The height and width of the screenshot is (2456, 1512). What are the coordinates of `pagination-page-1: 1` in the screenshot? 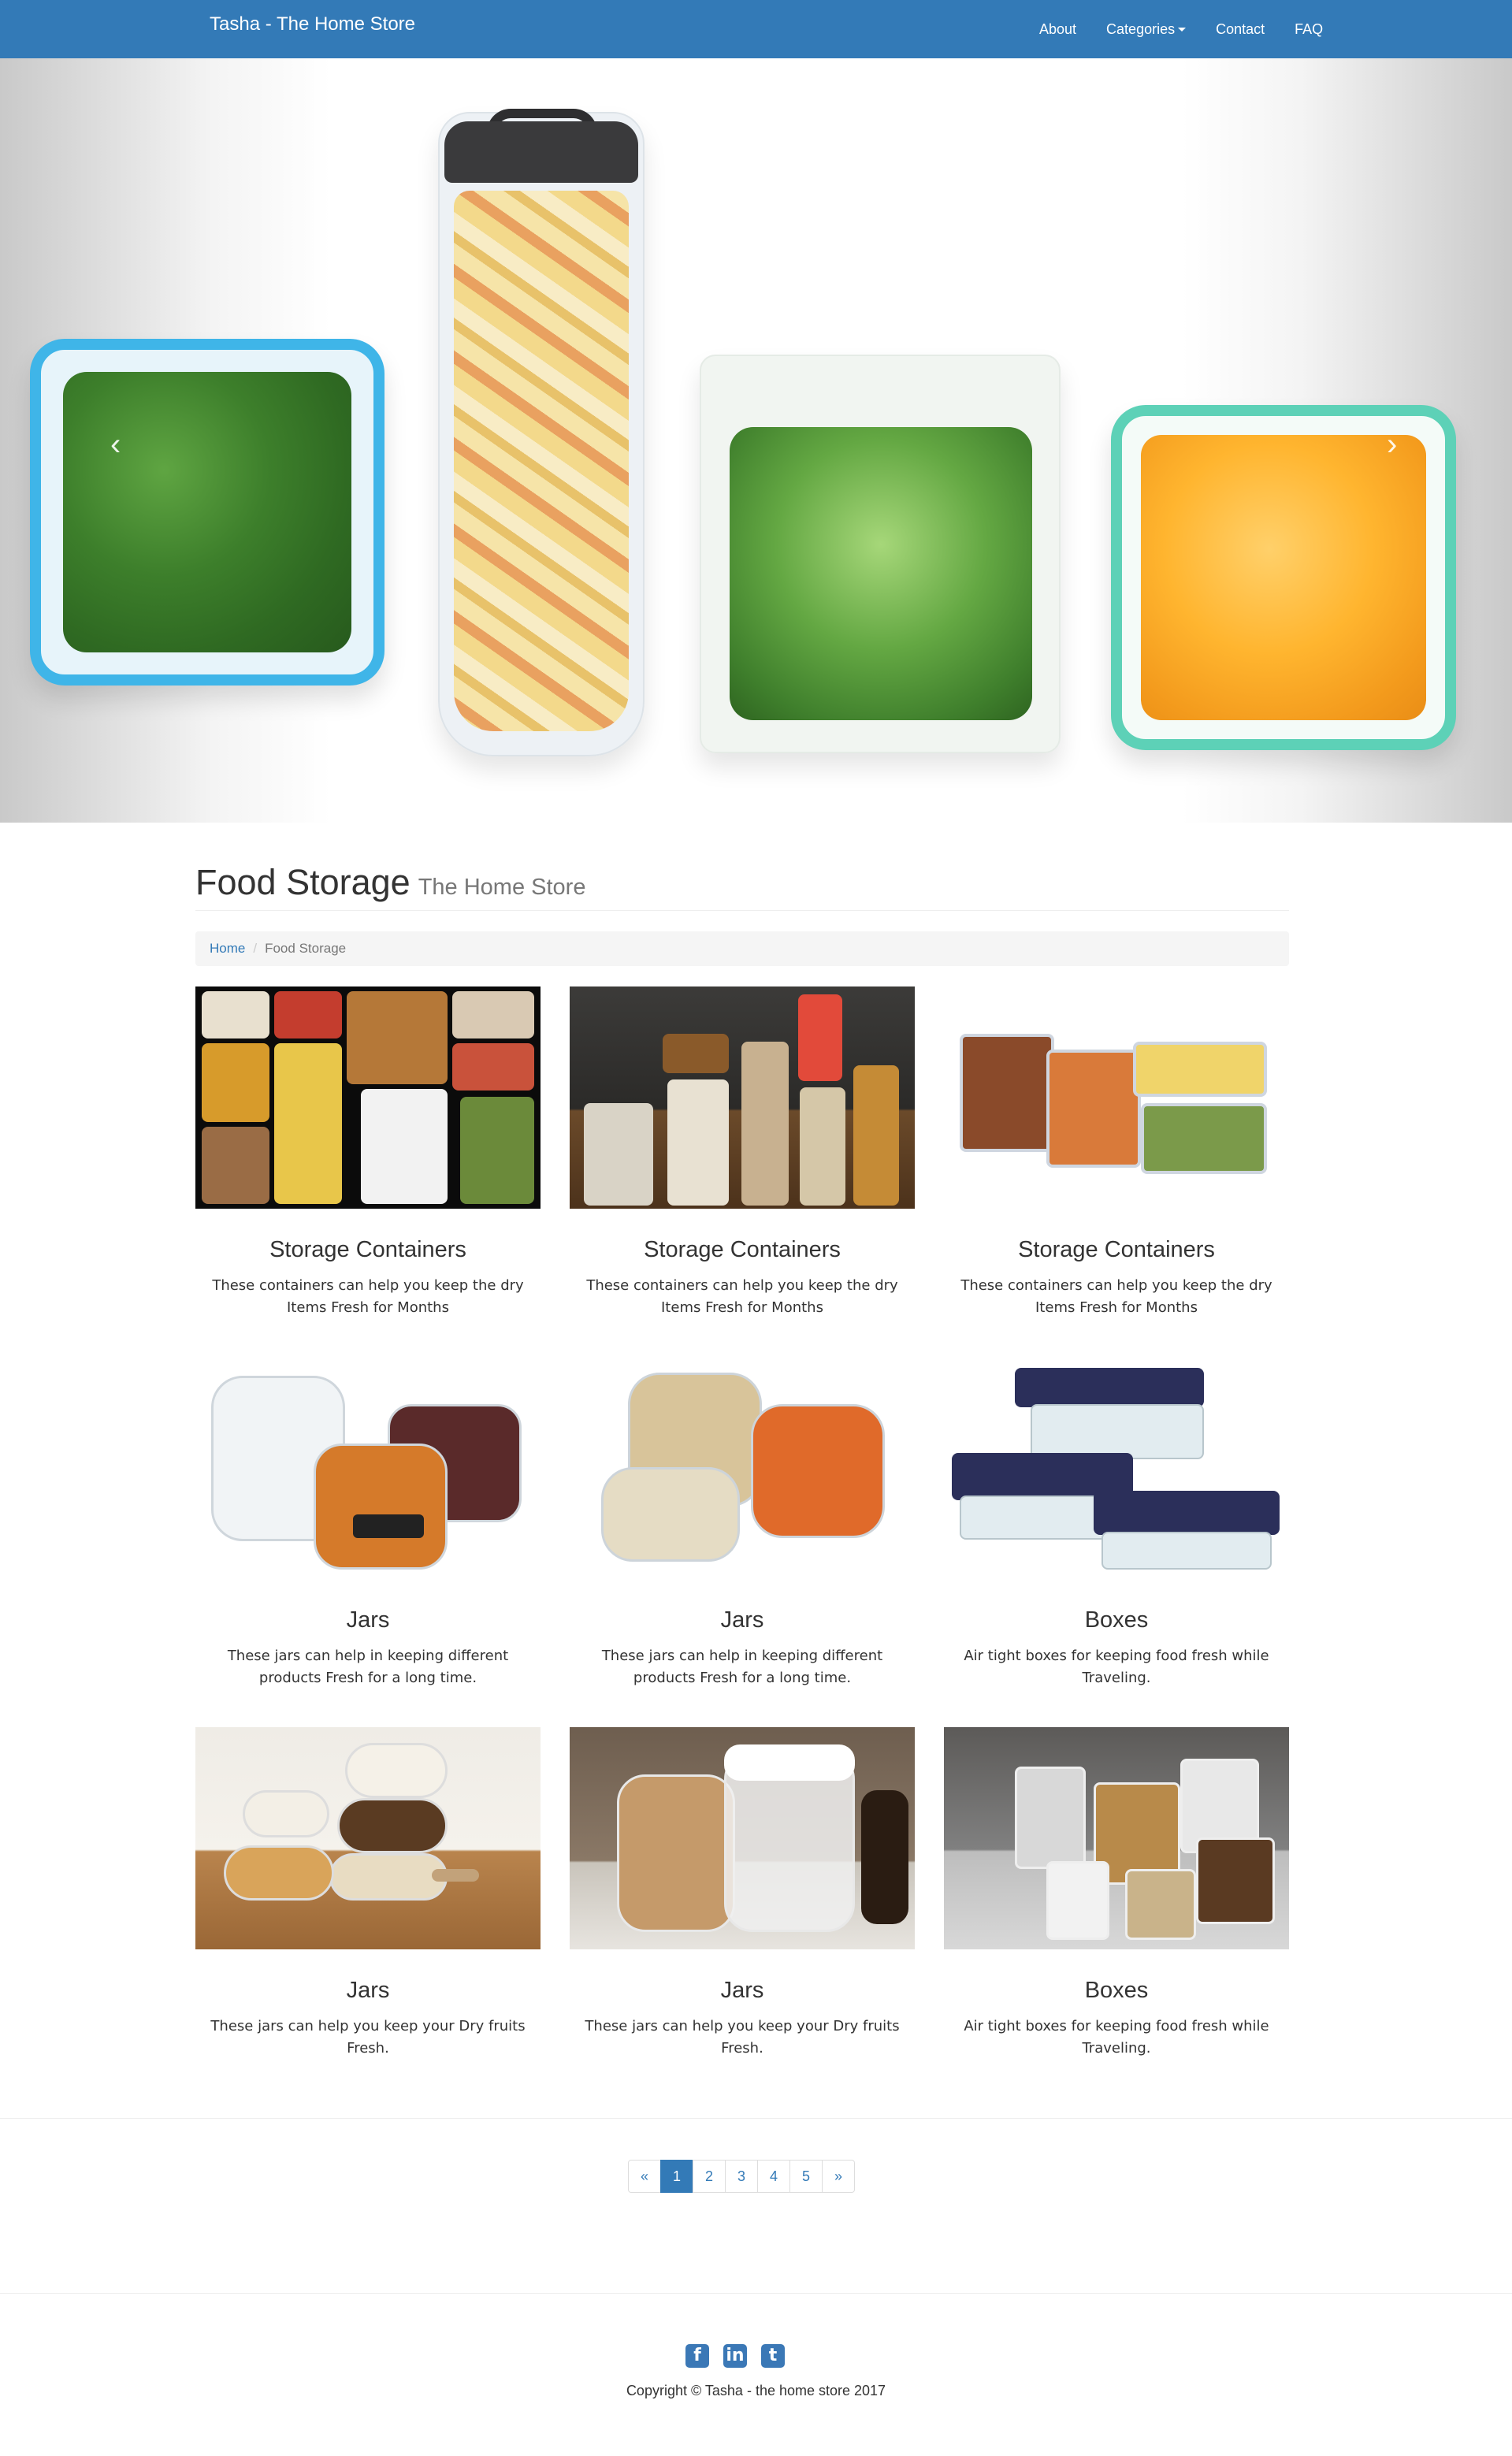 It's located at (676, 2176).